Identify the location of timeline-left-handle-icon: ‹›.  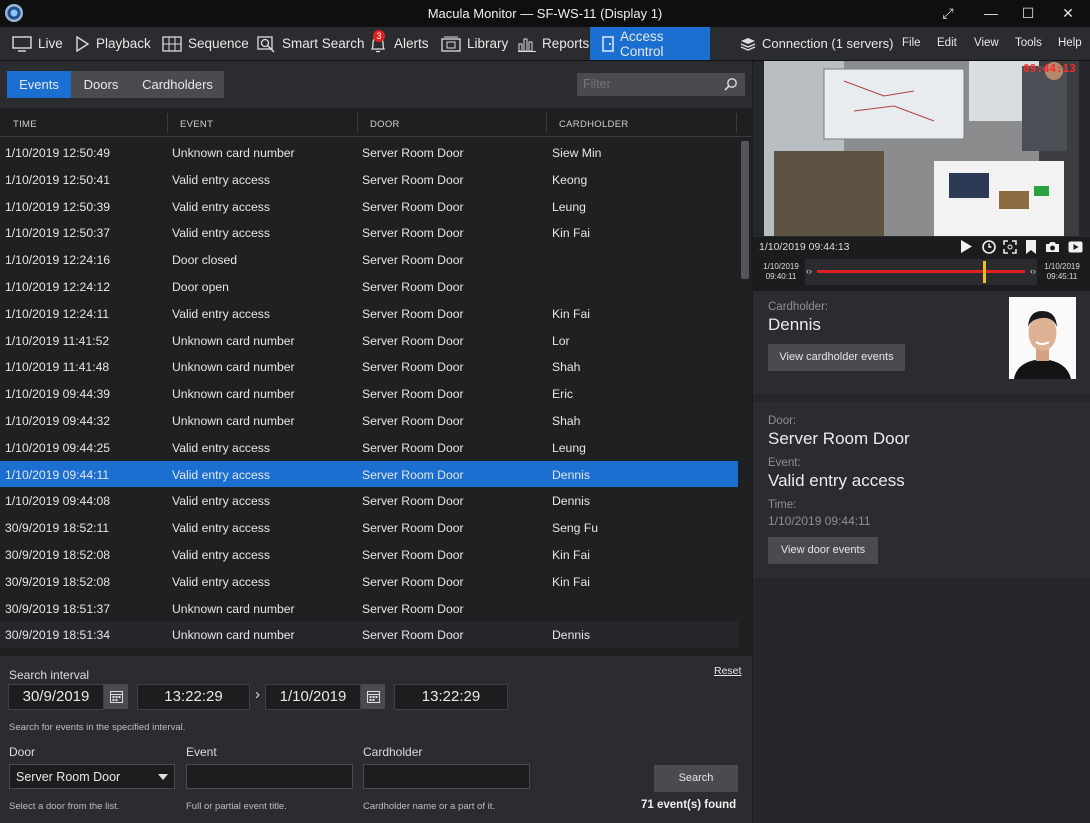
(809, 271).